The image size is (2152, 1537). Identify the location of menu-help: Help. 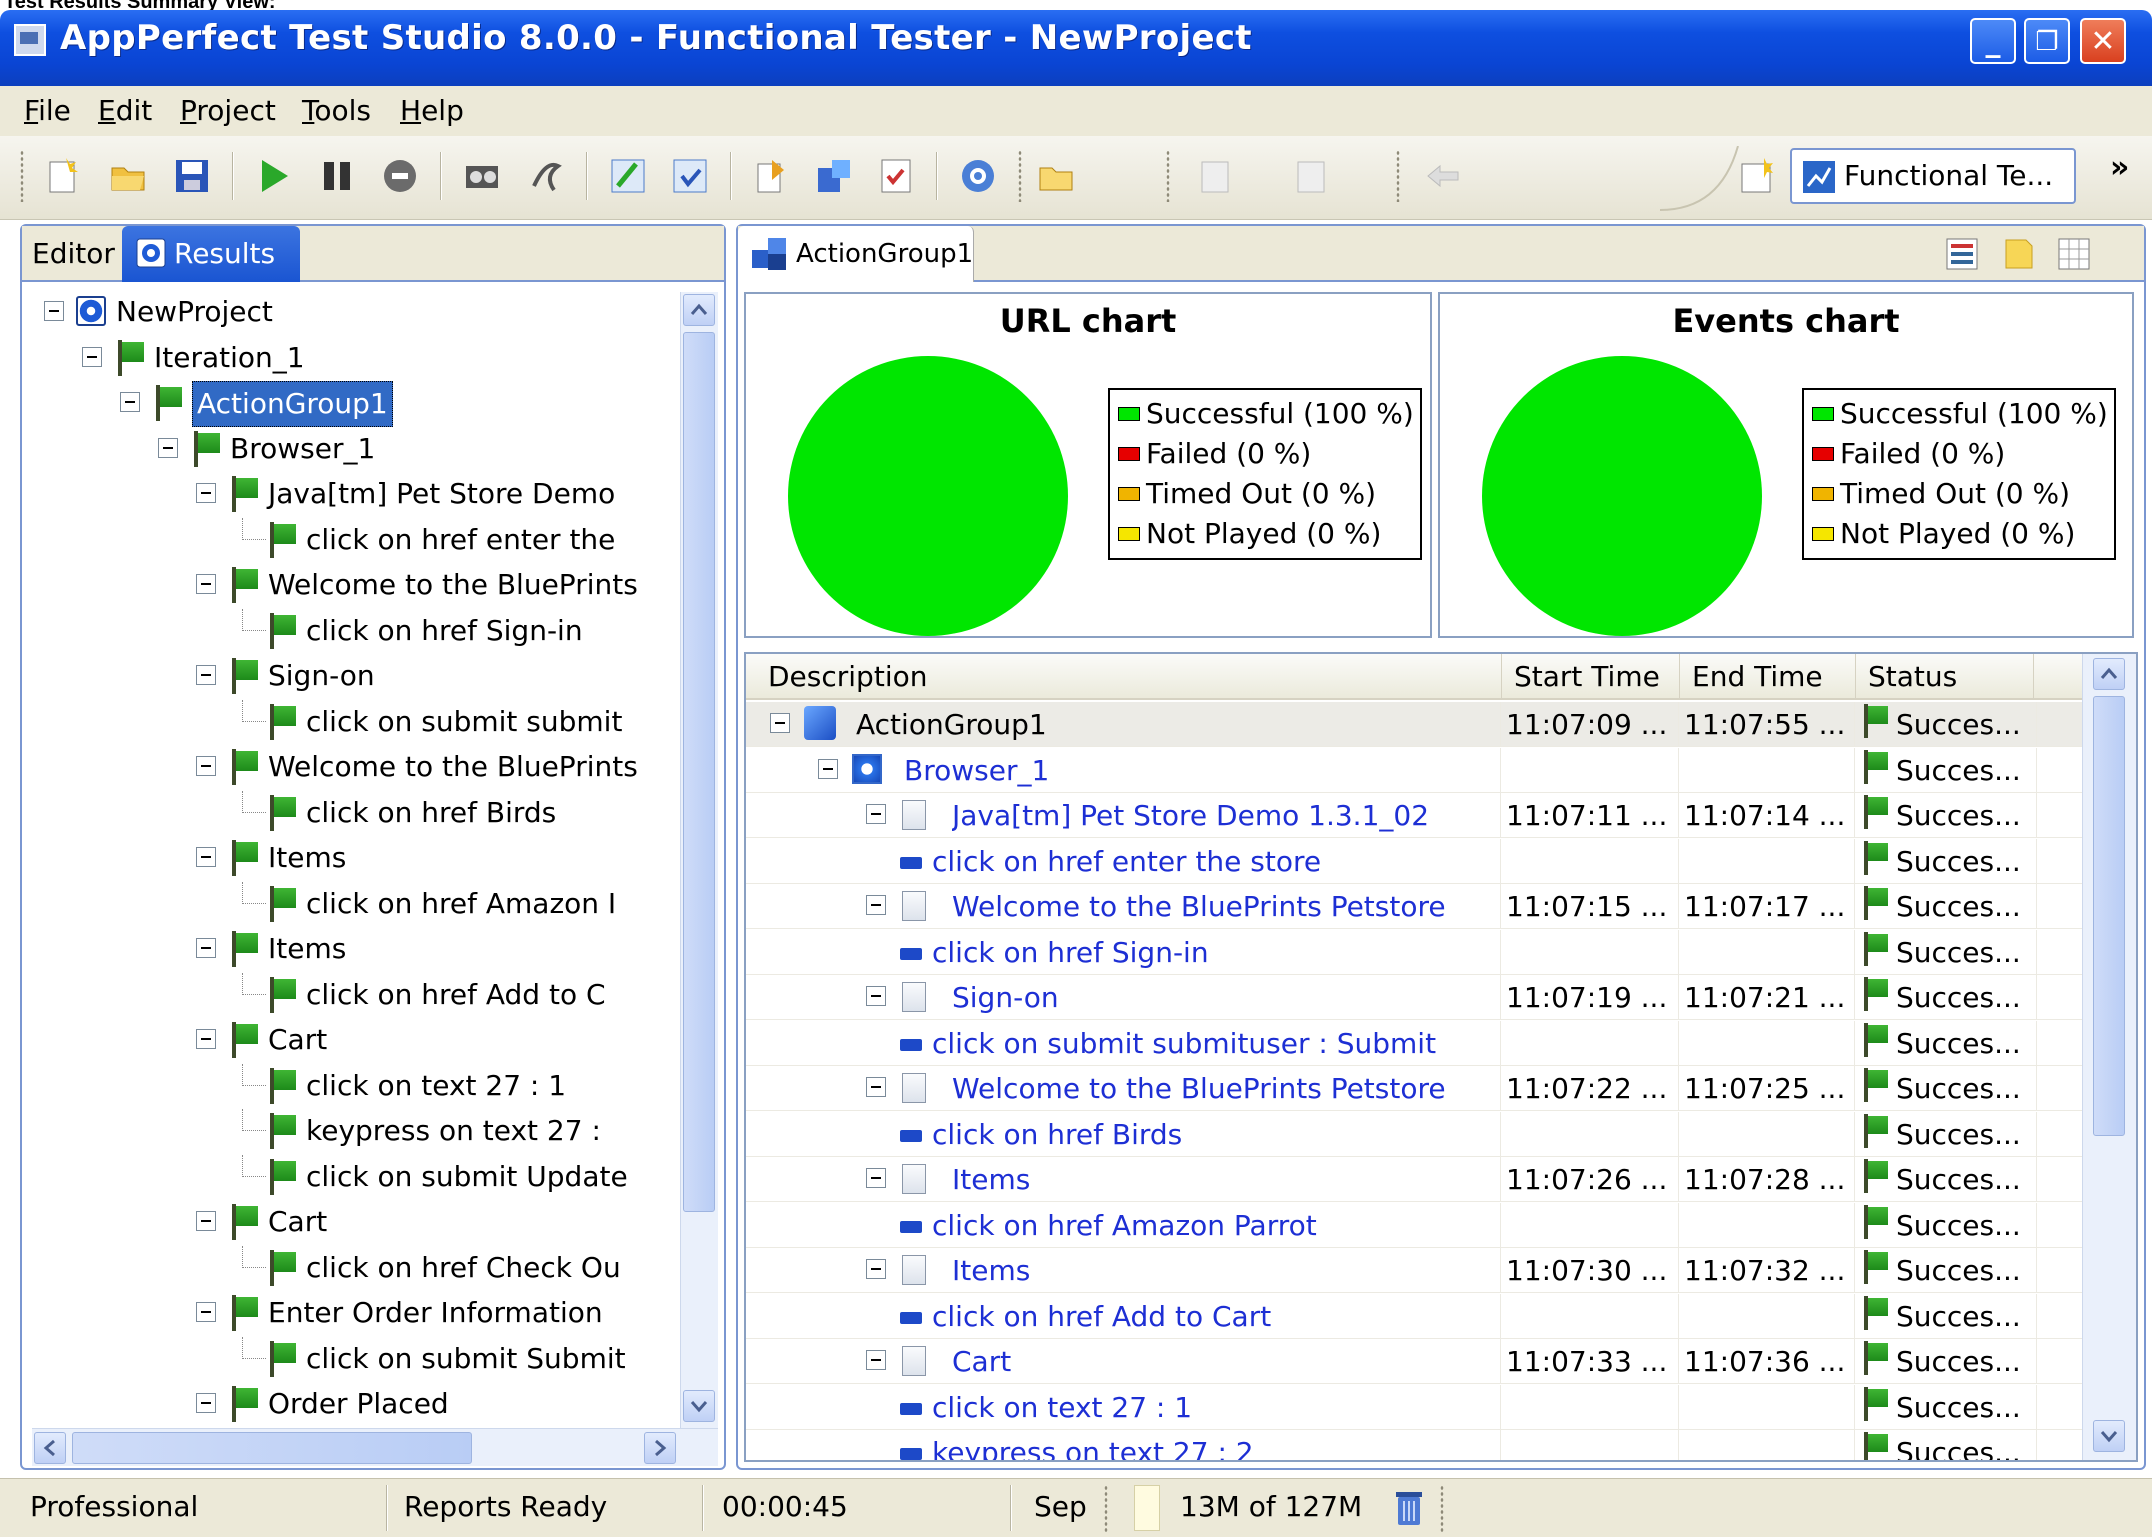
(432, 111).